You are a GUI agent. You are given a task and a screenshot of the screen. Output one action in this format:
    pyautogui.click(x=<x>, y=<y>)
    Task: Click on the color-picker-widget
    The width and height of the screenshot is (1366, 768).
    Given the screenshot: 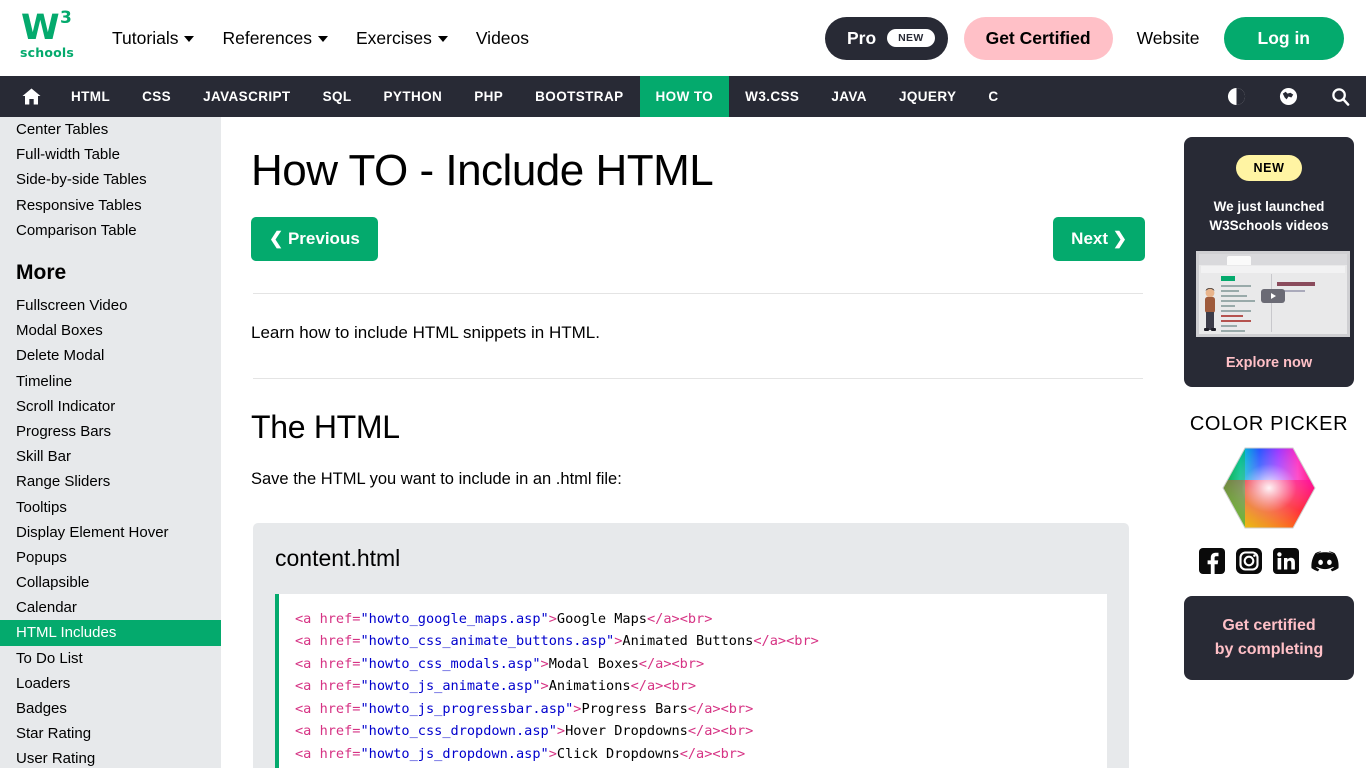 What is the action you would take?
    pyautogui.click(x=1269, y=488)
    